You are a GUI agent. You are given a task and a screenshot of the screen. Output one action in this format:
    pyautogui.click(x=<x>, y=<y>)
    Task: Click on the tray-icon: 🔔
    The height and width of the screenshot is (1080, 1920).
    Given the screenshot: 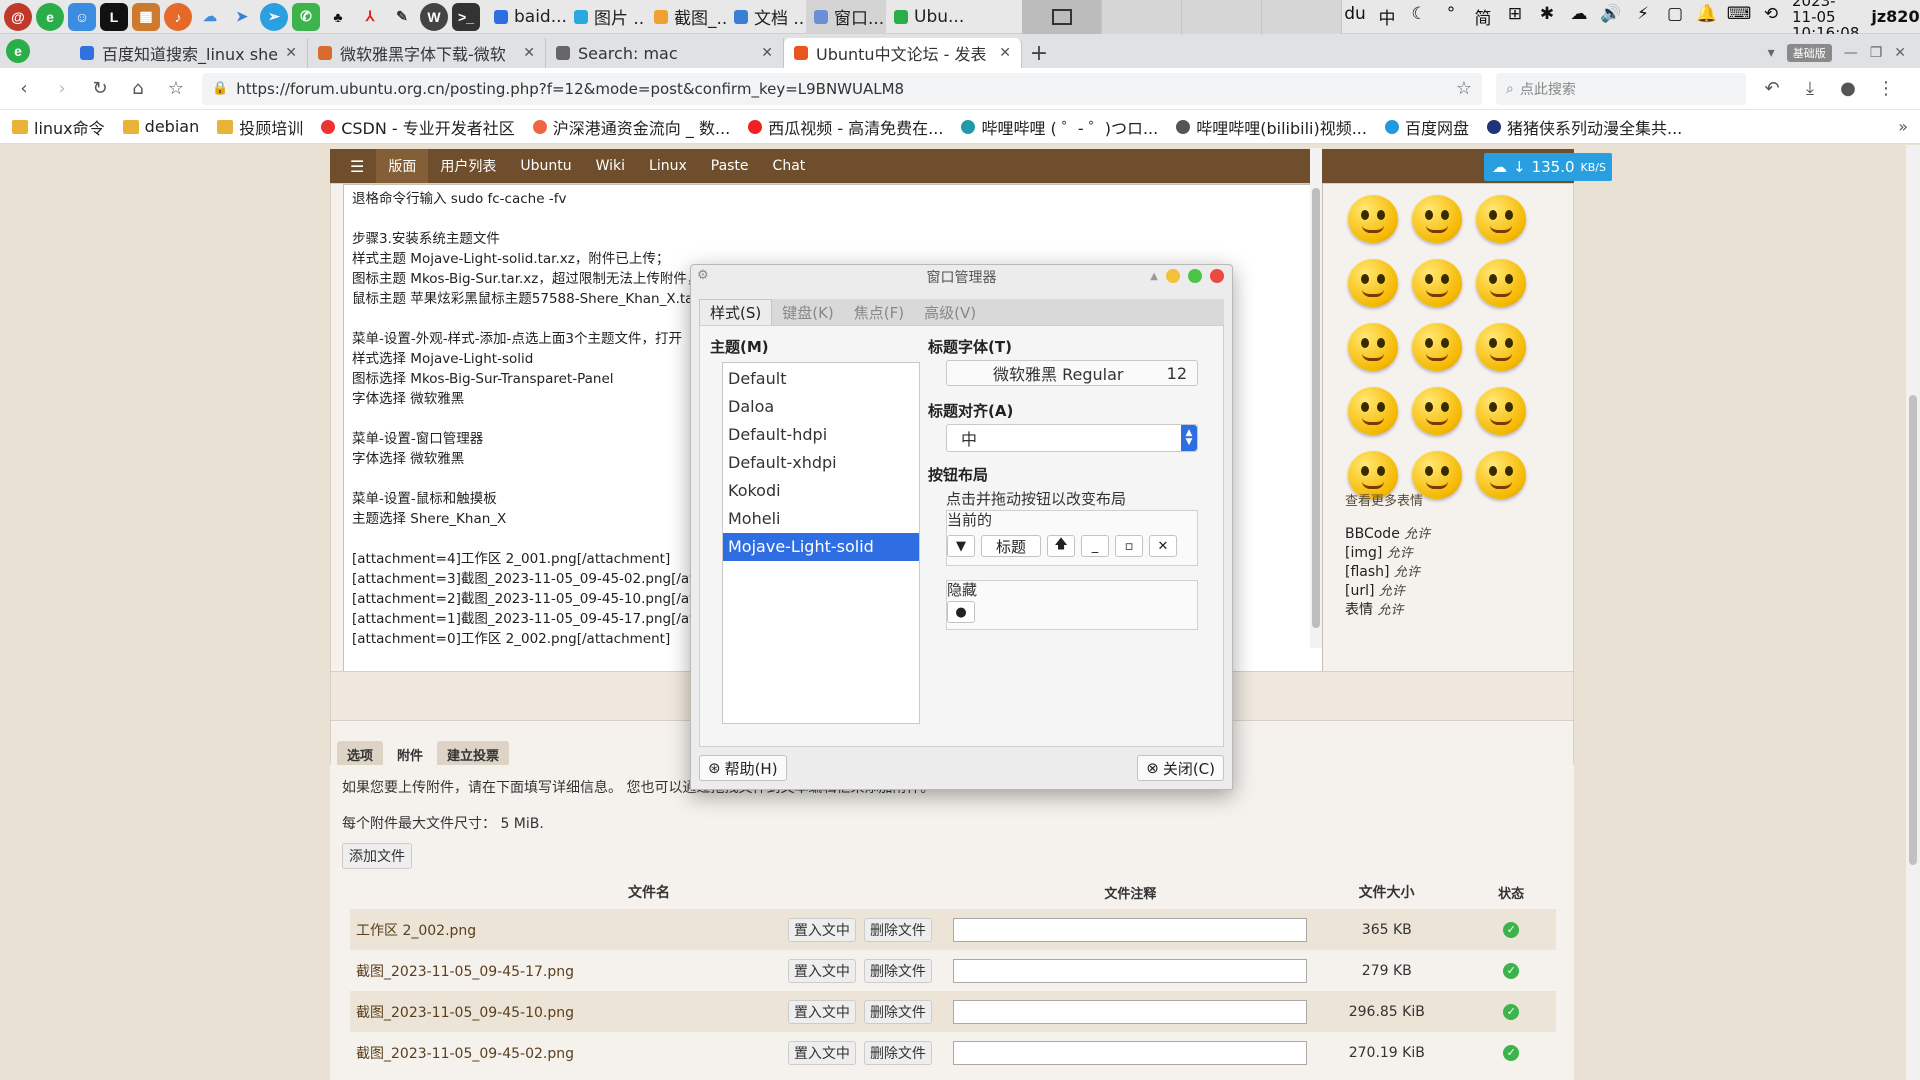 What is the action you would take?
    pyautogui.click(x=1707, y=16)
    